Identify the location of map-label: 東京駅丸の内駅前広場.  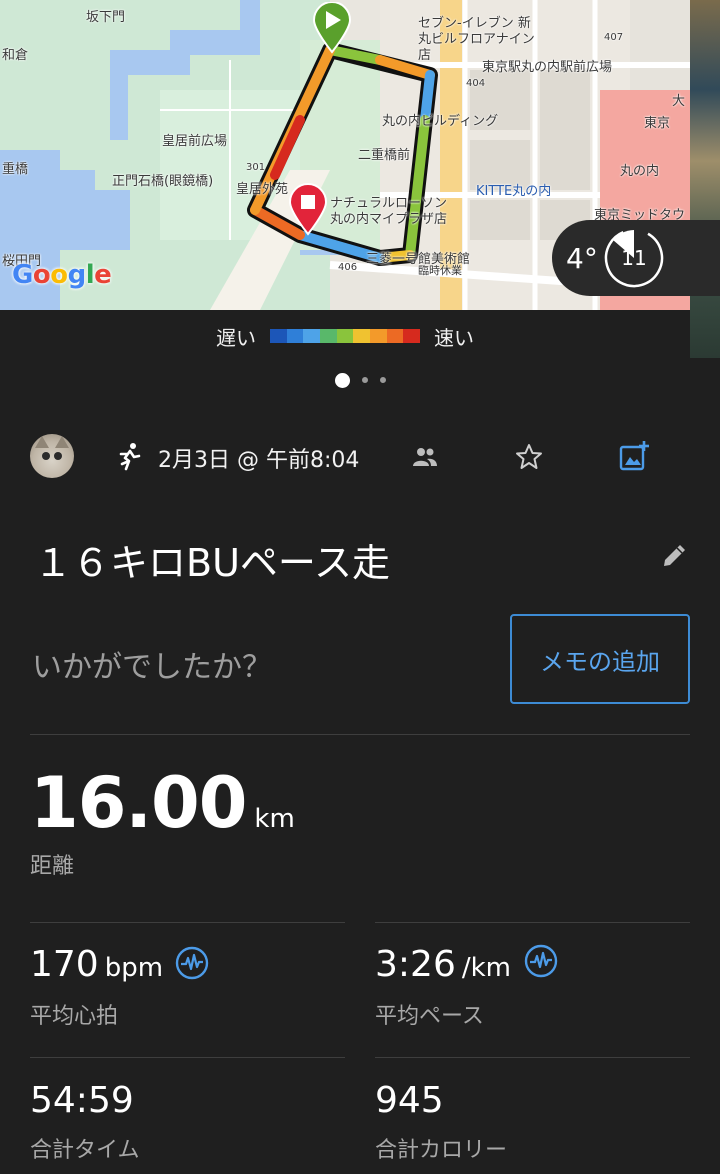
(547, 67).